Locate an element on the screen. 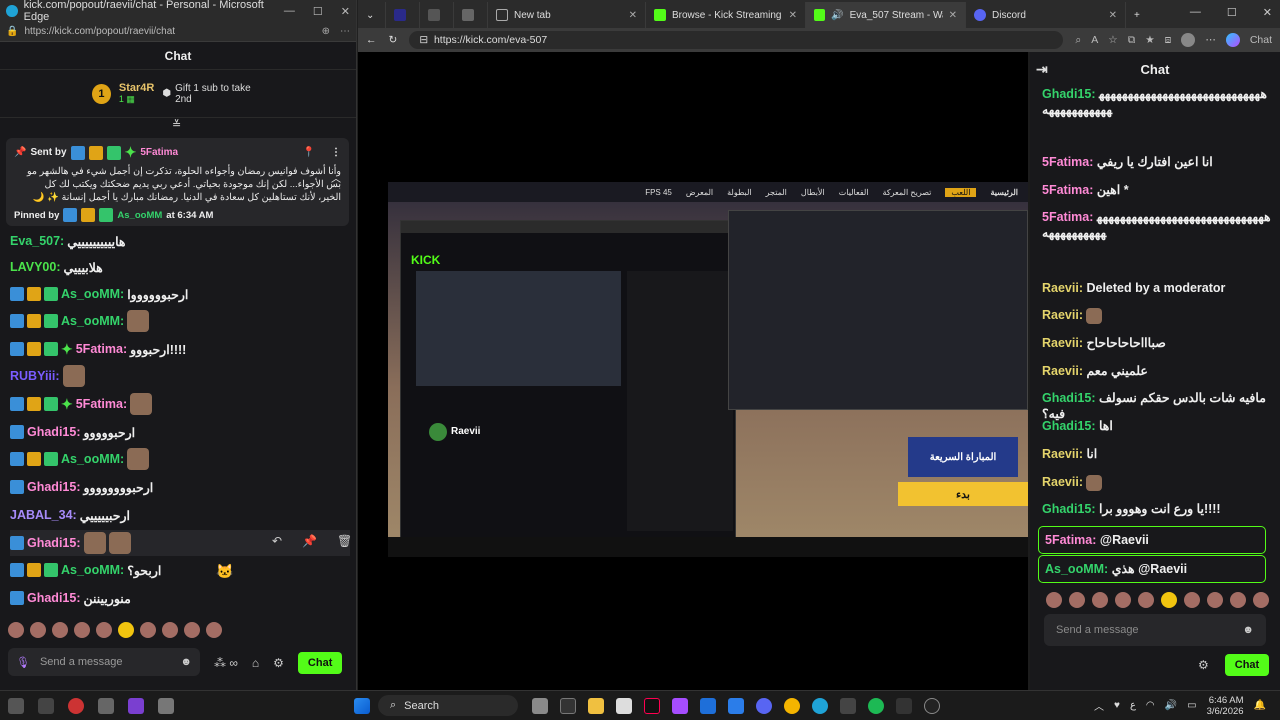 This screenshot has width=1280, height=720. unpin-icon: 📍 is located at coordinates (309, 152).